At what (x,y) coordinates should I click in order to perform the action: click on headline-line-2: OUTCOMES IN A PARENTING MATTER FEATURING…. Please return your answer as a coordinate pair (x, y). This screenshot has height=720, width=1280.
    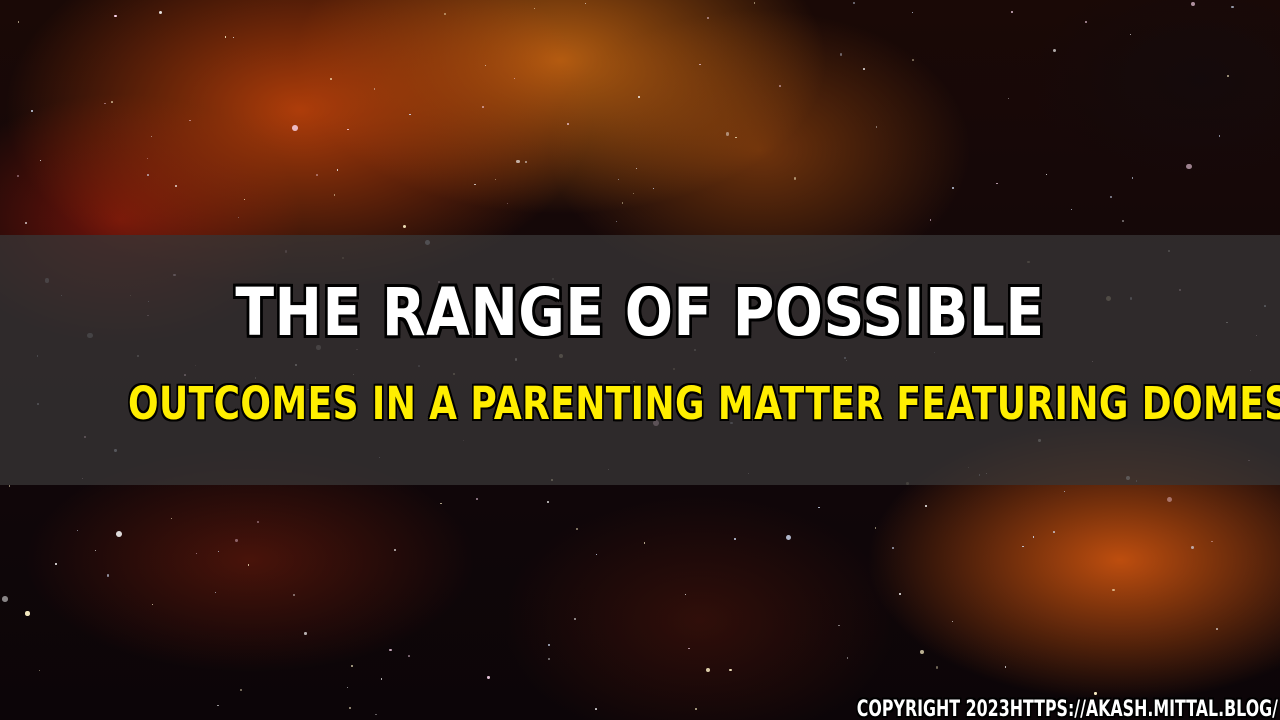
    Looking at the image, I should click on (704, 403).